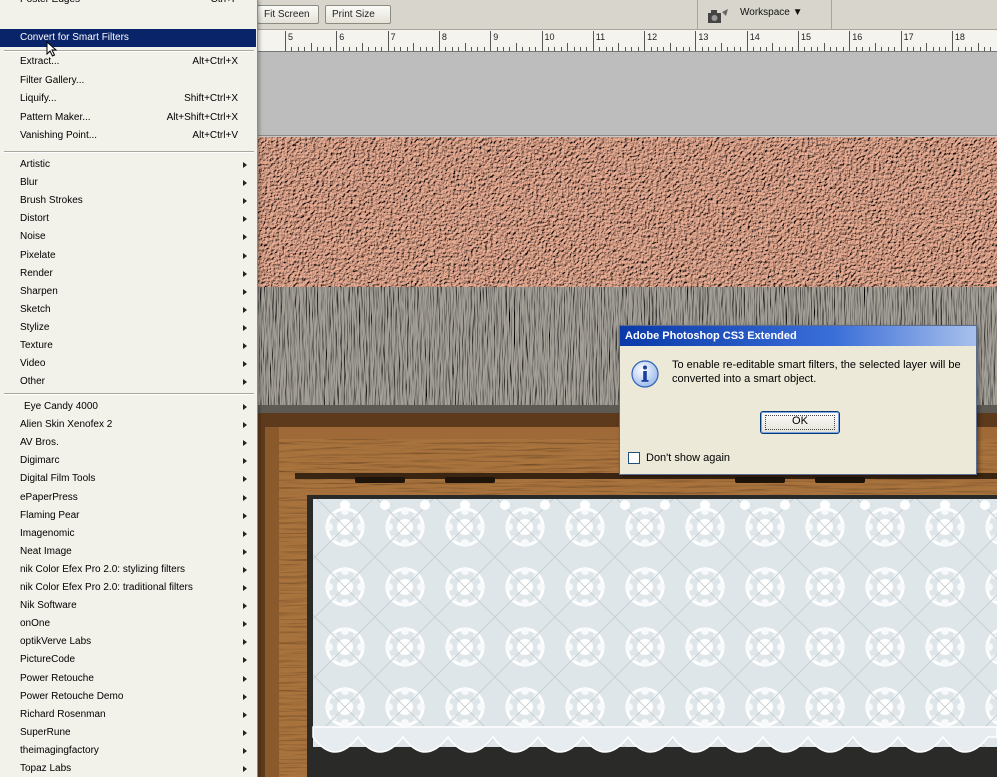 The width and height of the screenshot is (997, 777). I want to click on menu-item-label: Eye Candy 4000, so click(61, 406).